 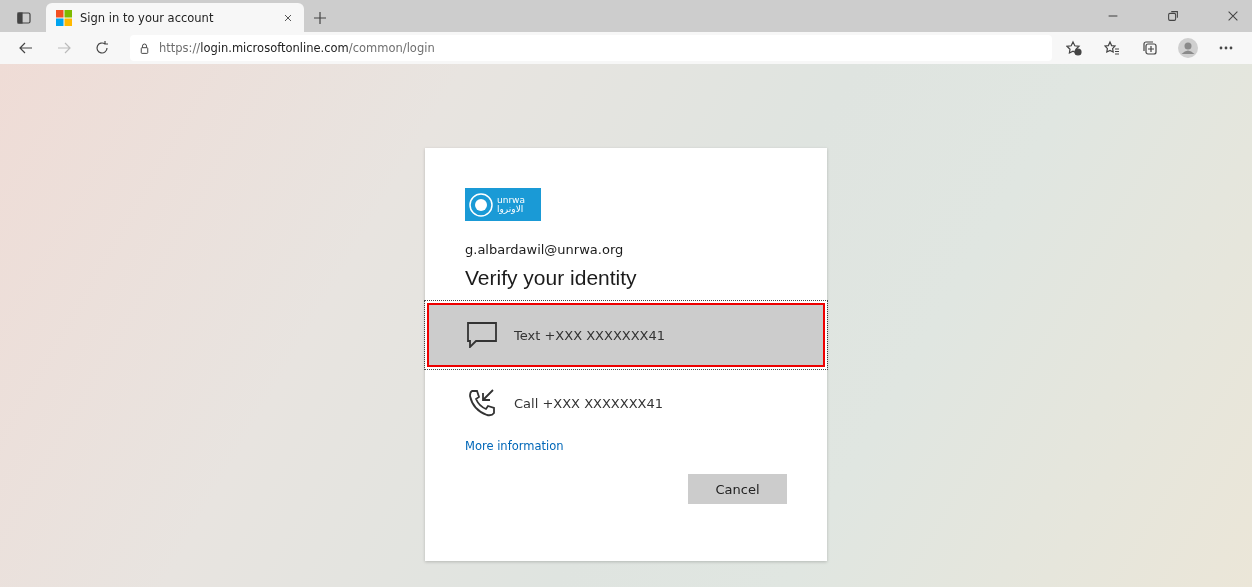 What do you see at coordinates (64, 17) in the screenshot?
I see `squares-logo-icon` at bounding box center [64, 17].